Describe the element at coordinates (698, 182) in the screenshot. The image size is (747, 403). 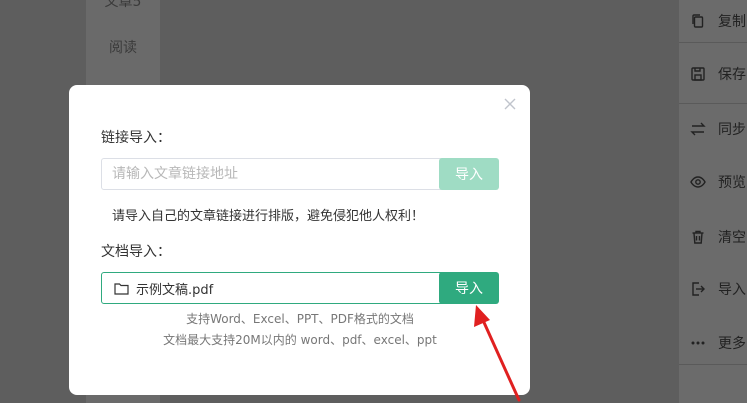
I see `eye-icon` at that location.